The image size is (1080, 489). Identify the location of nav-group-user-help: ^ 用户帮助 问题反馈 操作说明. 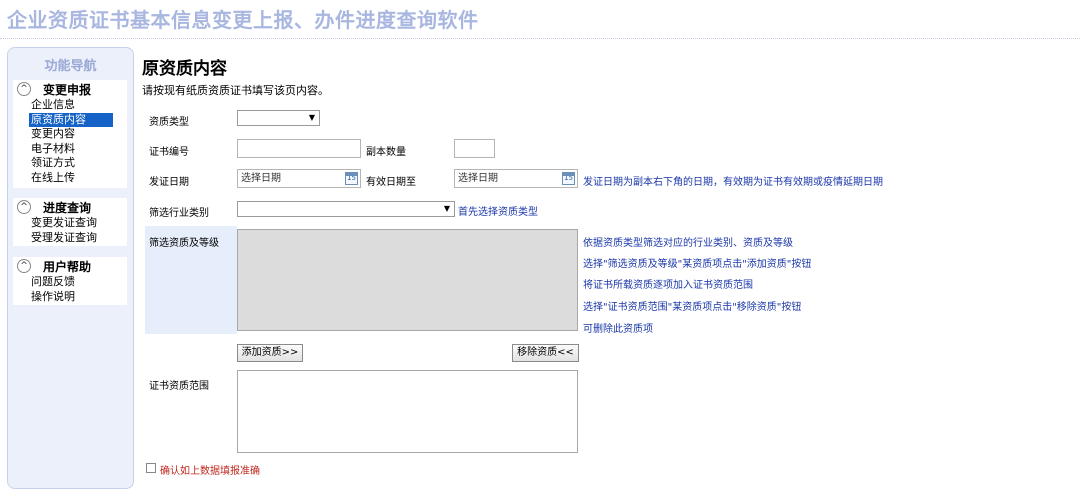
(70, 281).